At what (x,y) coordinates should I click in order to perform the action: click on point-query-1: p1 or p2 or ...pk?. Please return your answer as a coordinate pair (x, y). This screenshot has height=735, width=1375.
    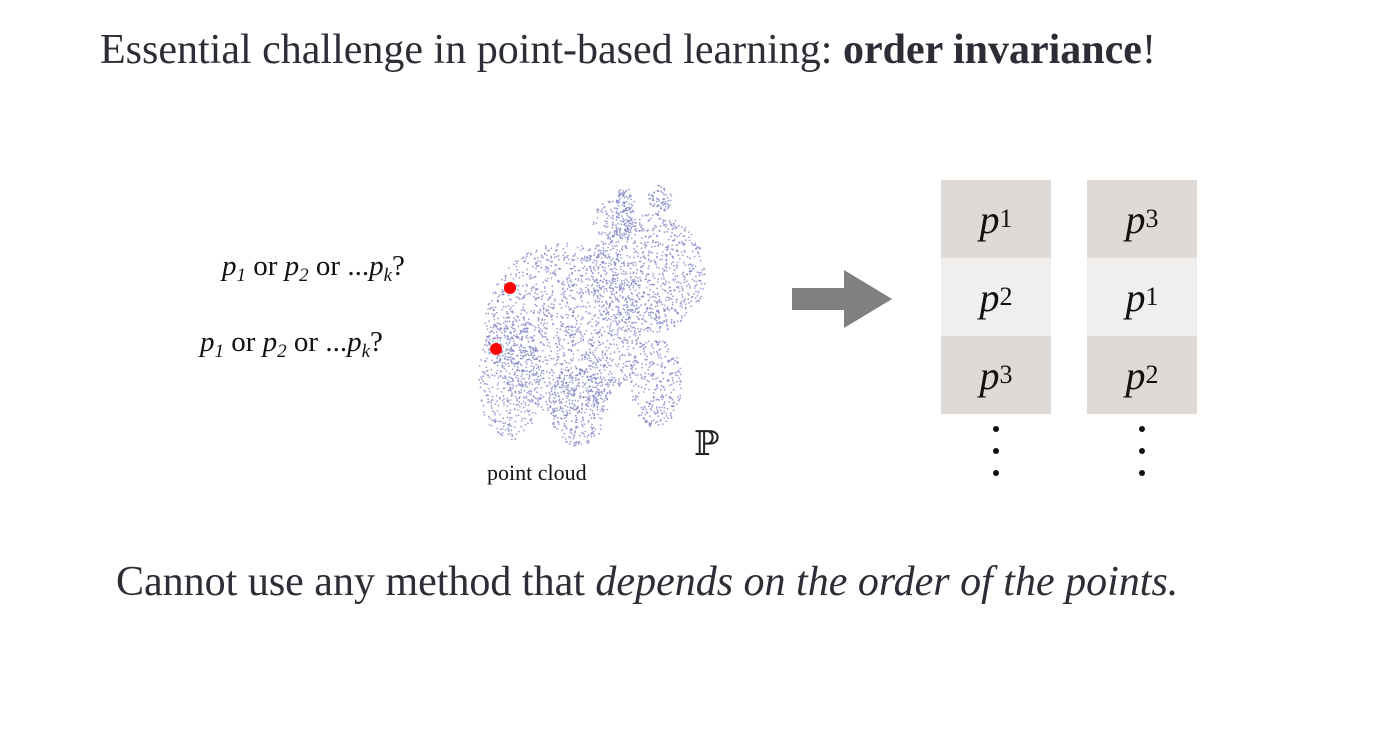
    Looking at the image, I should click on (313, 268).